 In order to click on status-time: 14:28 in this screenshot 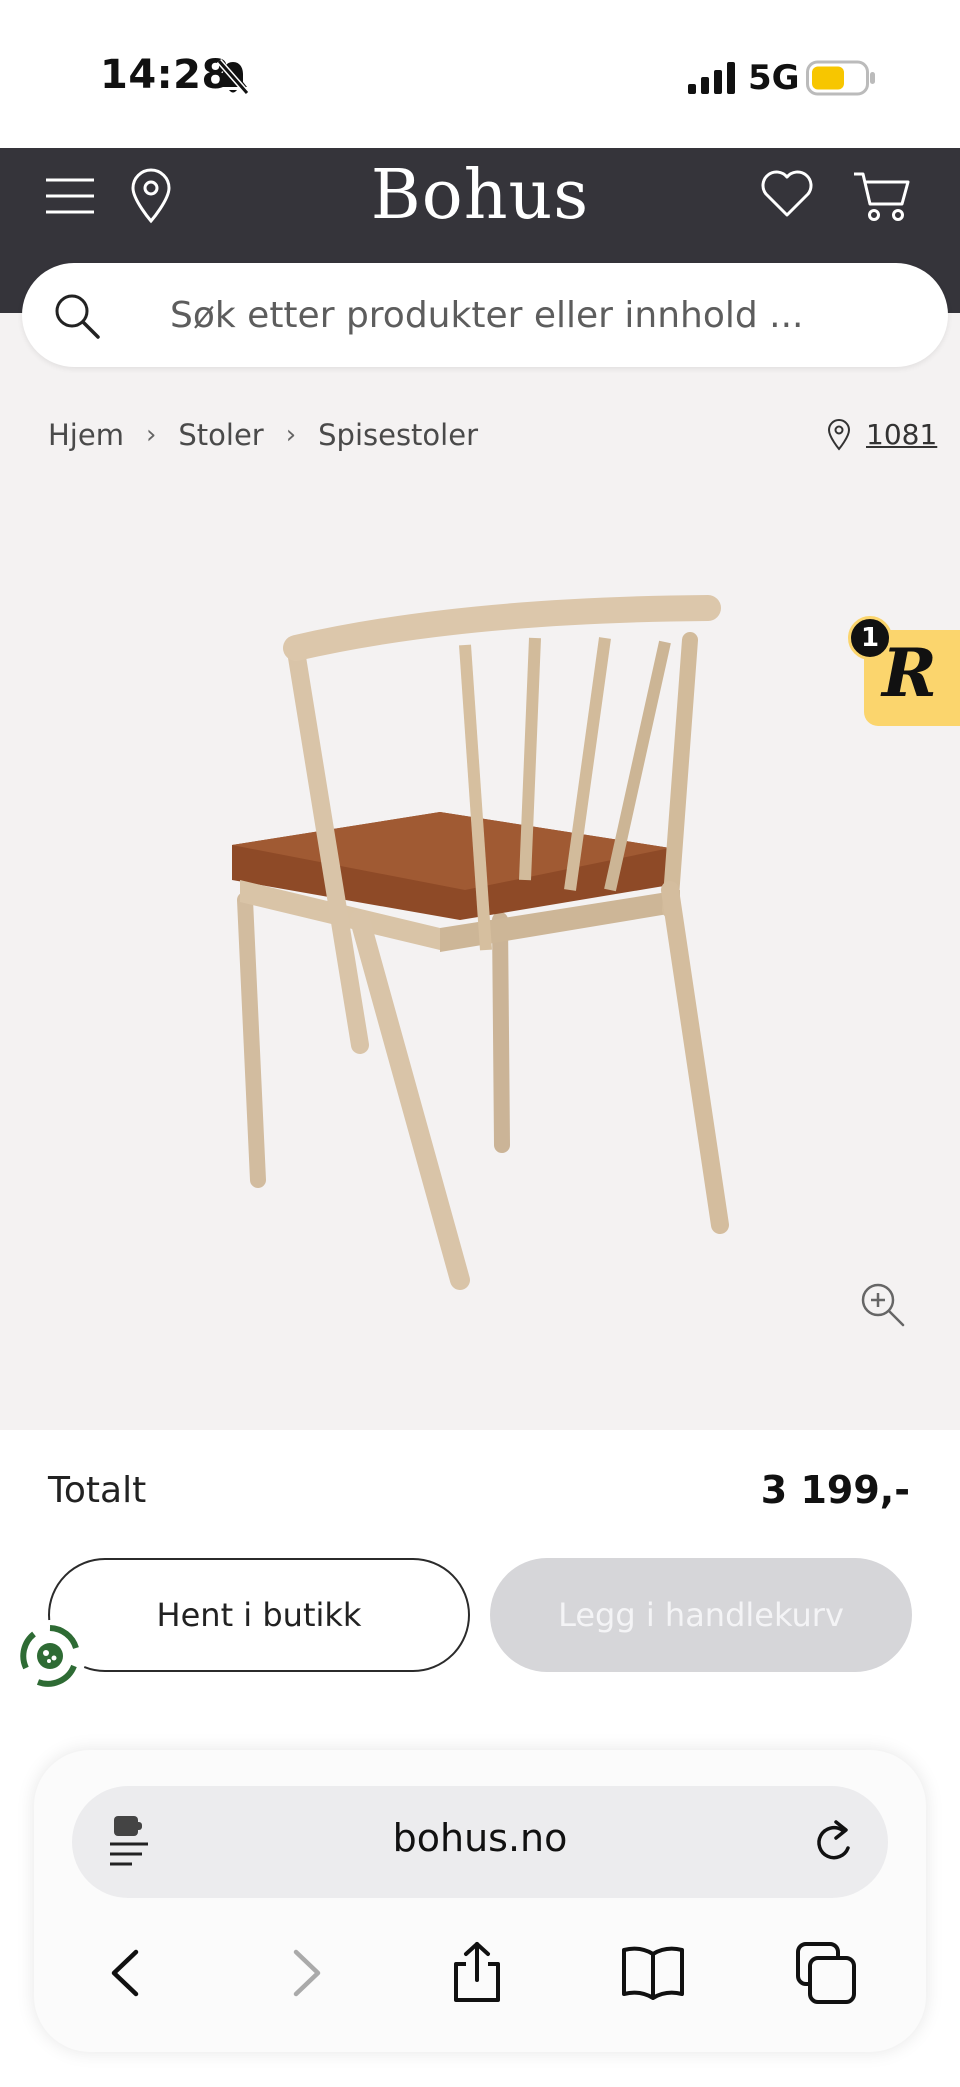, I will do `click(165, 75)`.